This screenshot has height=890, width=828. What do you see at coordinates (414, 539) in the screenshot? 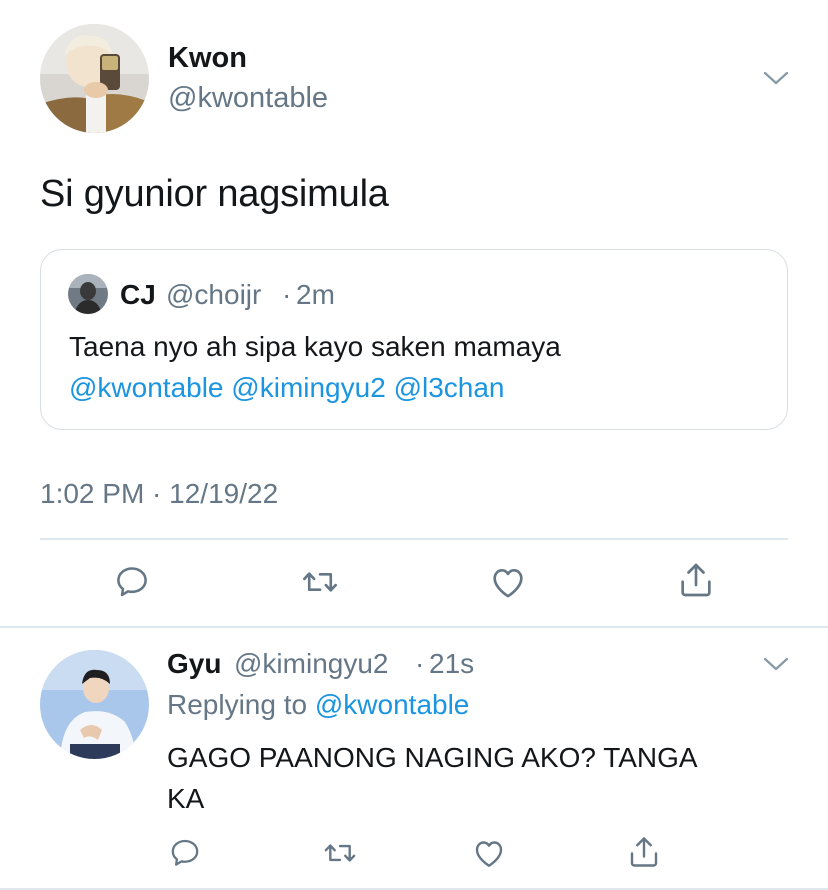
I see `divider` at bounding box center [414, 539].